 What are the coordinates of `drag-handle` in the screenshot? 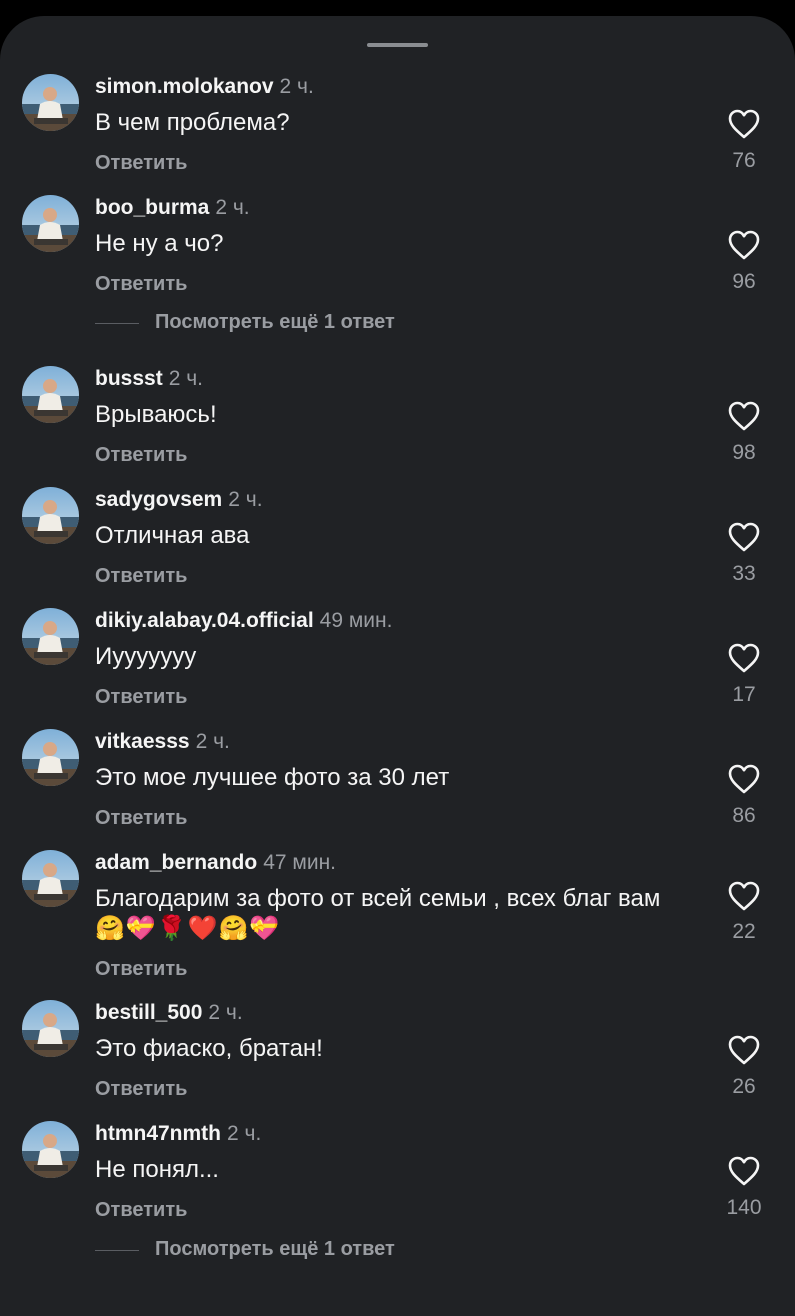 It's located at (397, 45).